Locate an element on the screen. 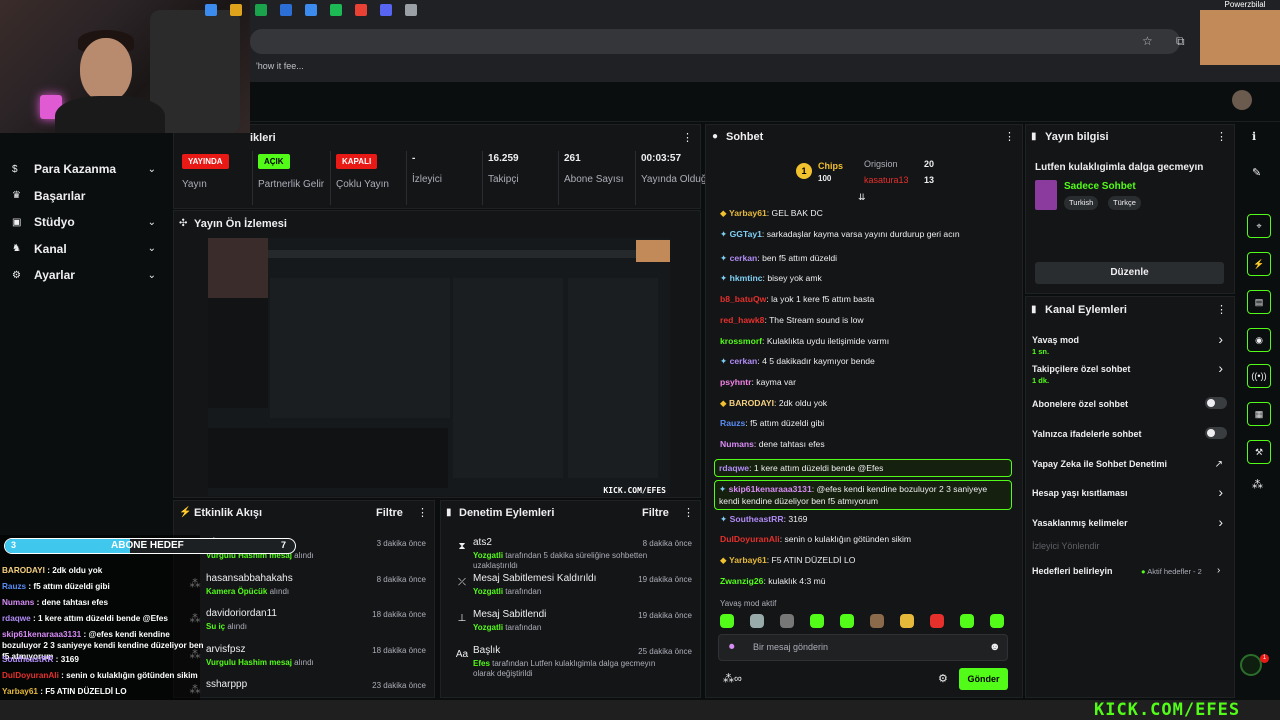 The image size is (1280, 720). bookmark-star-icon: ☆ is located at coordinates (1147, 41).